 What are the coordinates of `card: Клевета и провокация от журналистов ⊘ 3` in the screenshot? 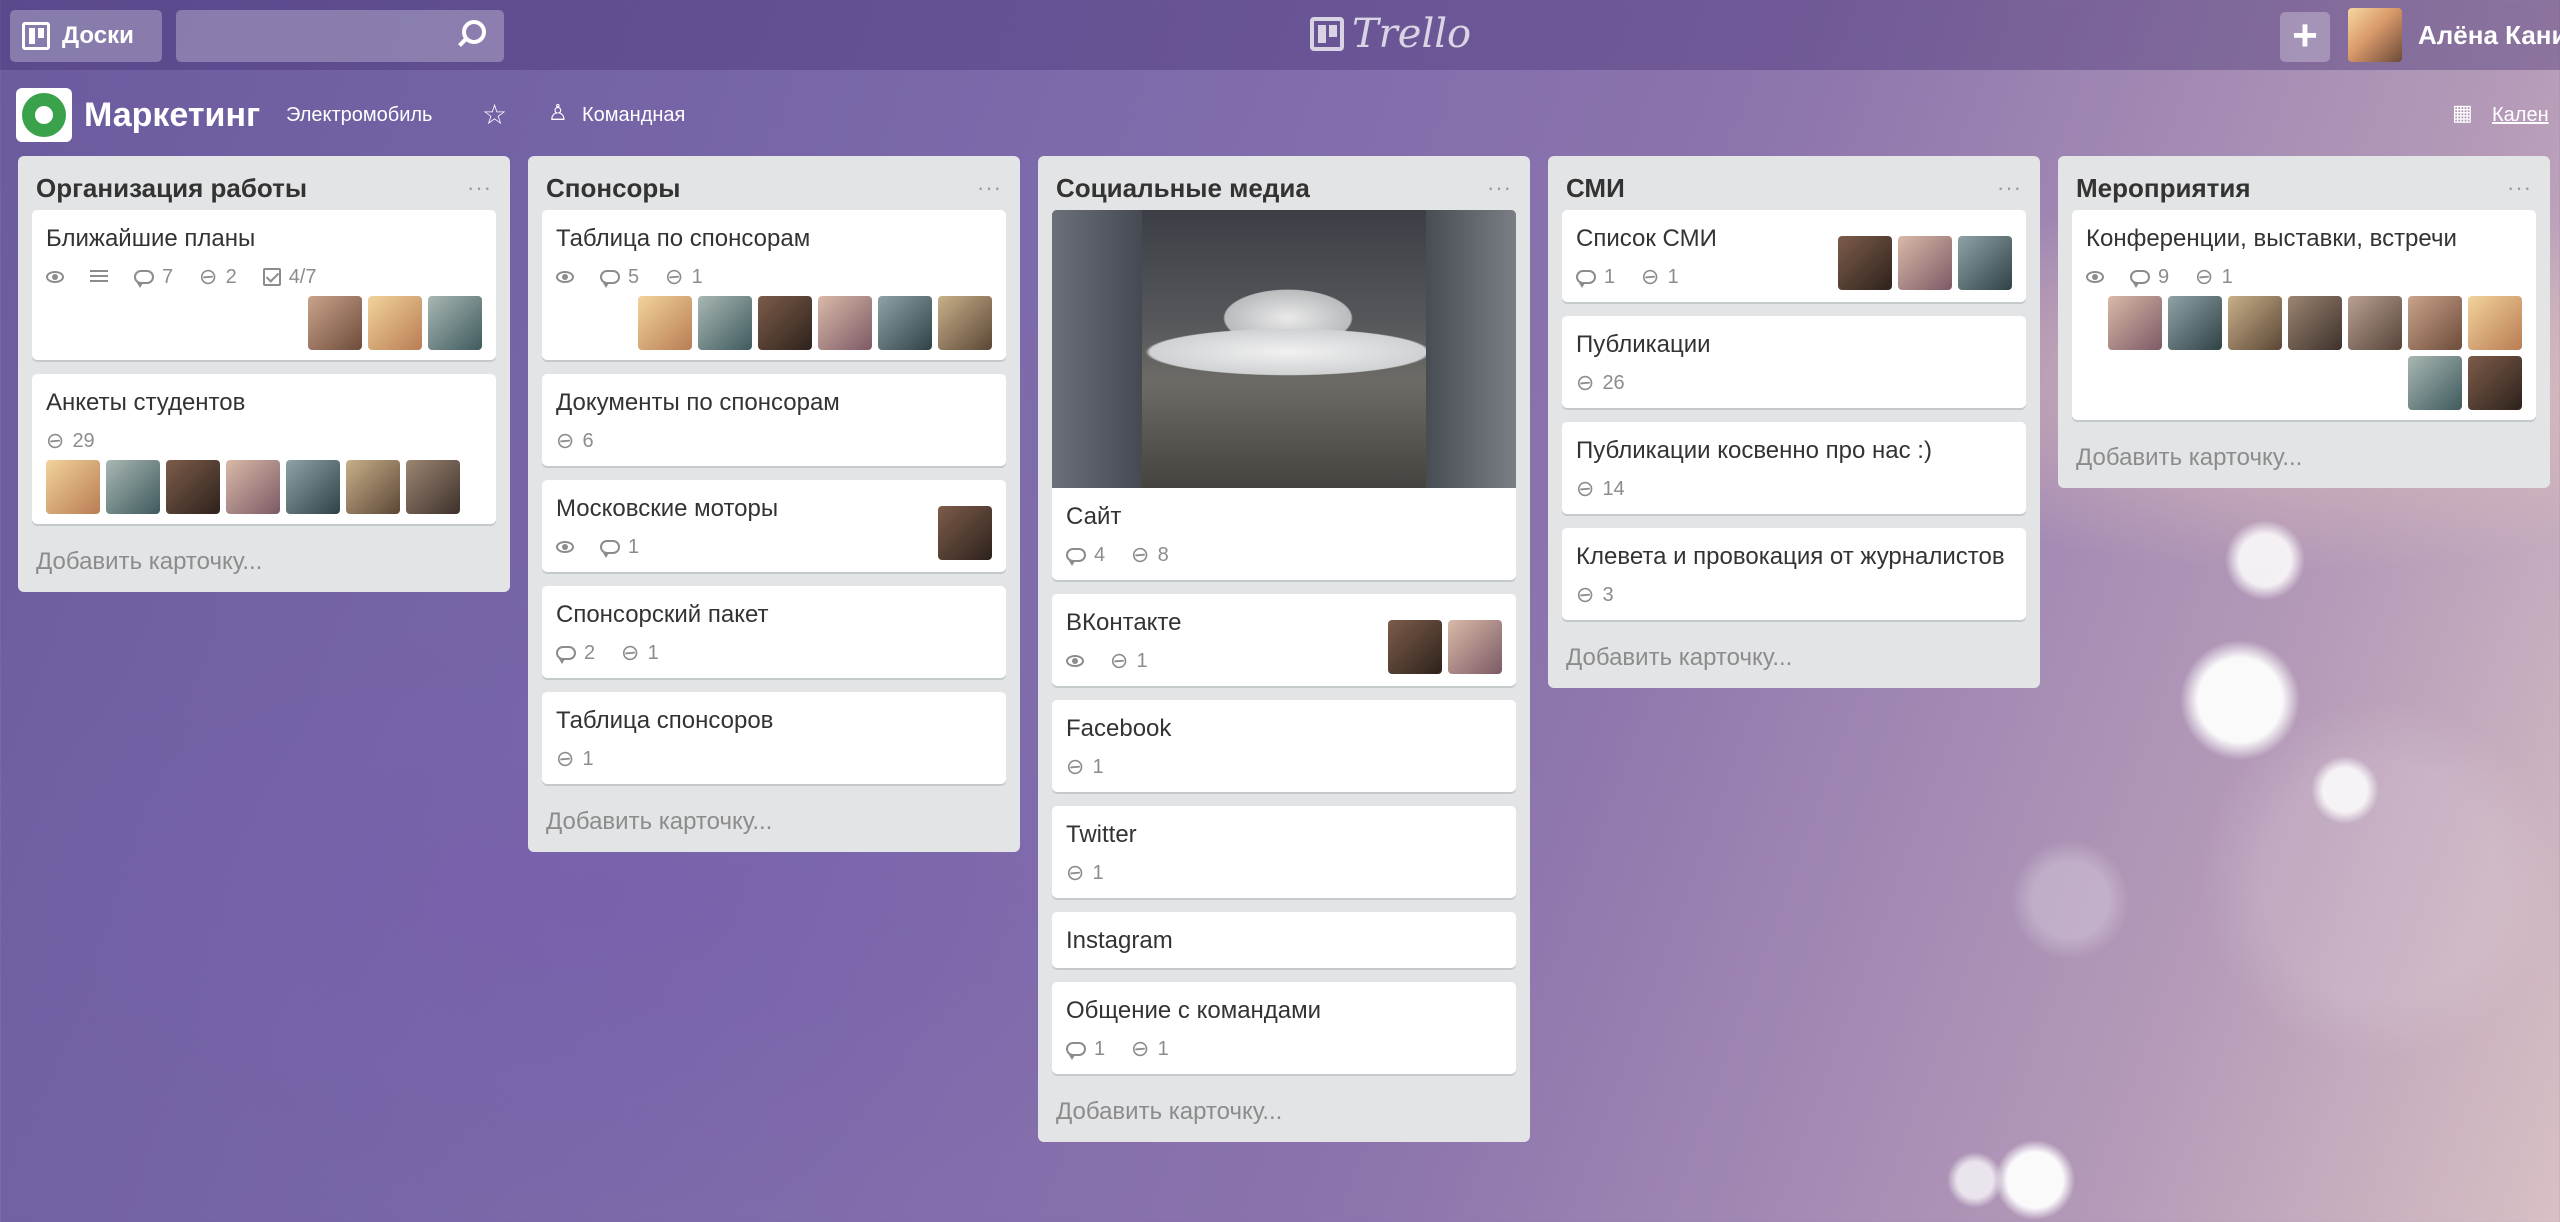 It's located at (1794, 574).